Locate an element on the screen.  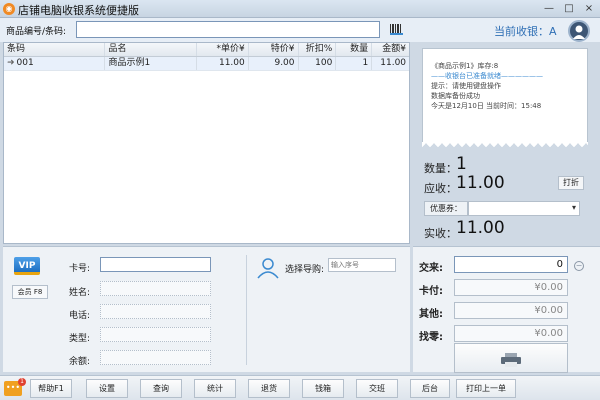
amount-due-label: 应收： is located at coordinates (440, 188).